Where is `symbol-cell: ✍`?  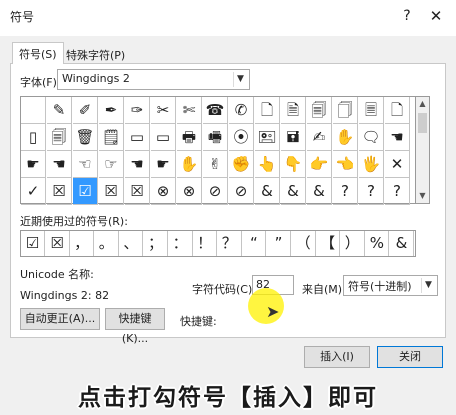
symbol-cell: ✍ is located at coordinates (319, 137).